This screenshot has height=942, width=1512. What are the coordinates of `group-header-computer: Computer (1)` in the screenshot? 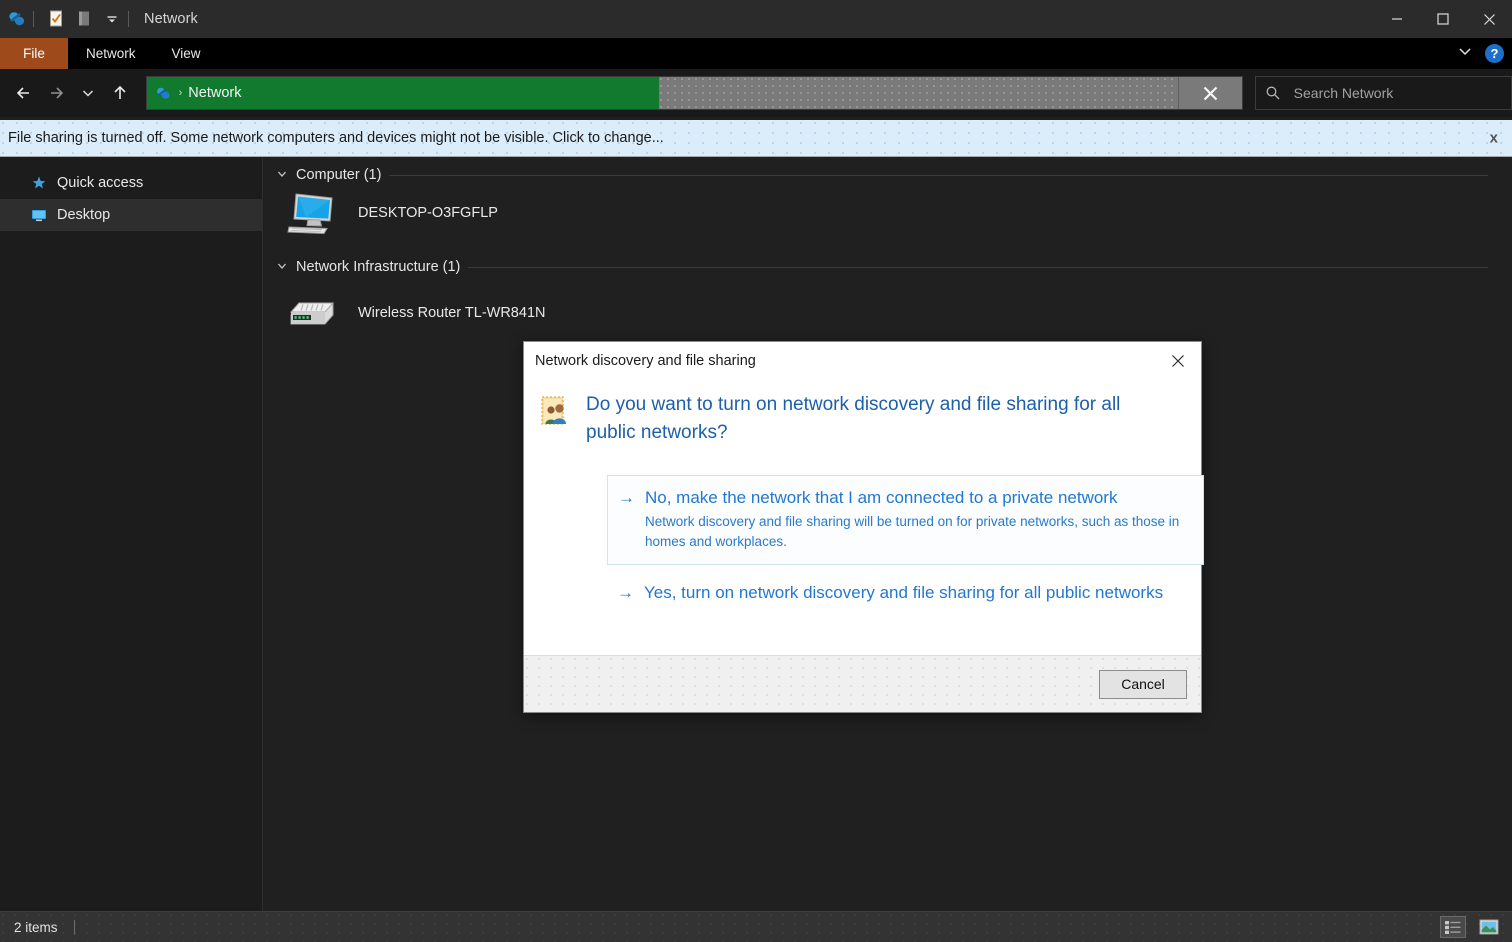 It's located at (894, 175).